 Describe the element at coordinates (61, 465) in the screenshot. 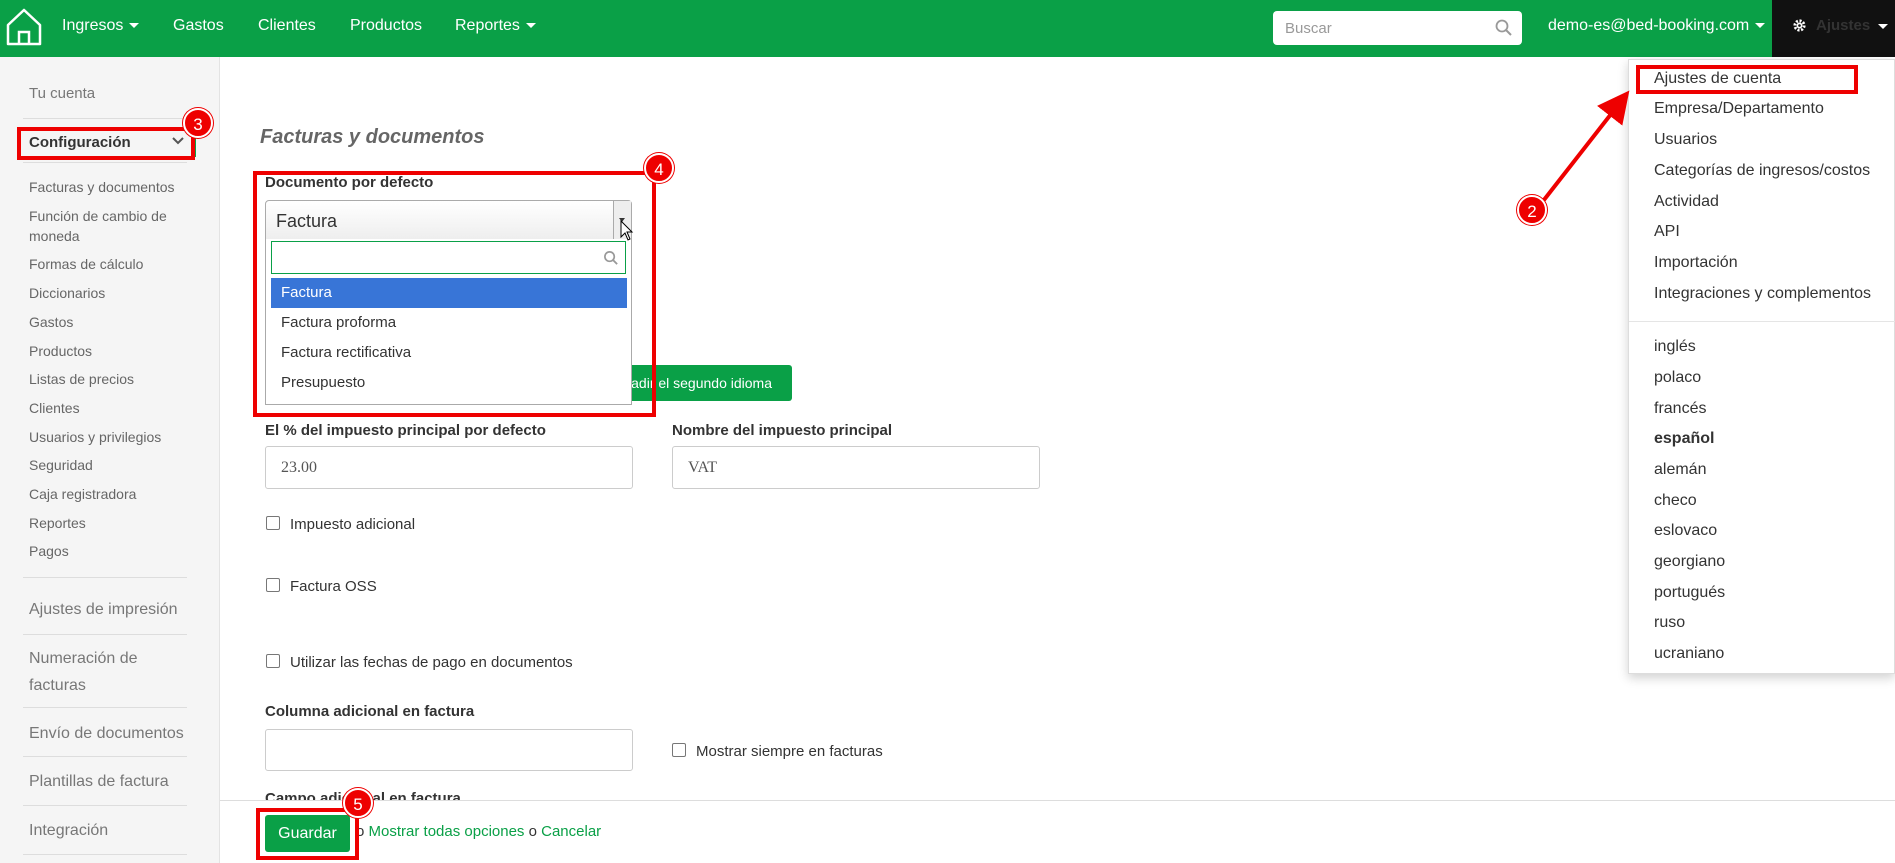

I see `sidebar-sub-security: Seguridad` at that location.